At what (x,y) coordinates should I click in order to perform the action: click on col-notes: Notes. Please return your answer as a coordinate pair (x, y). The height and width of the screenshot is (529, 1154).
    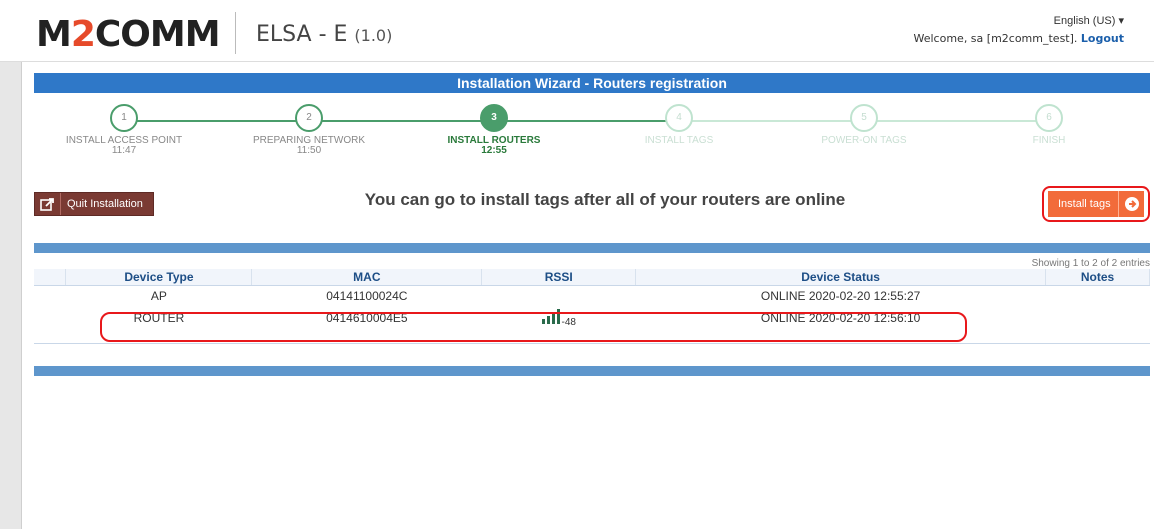
    Looking at the image, I should click on (1097, 277).